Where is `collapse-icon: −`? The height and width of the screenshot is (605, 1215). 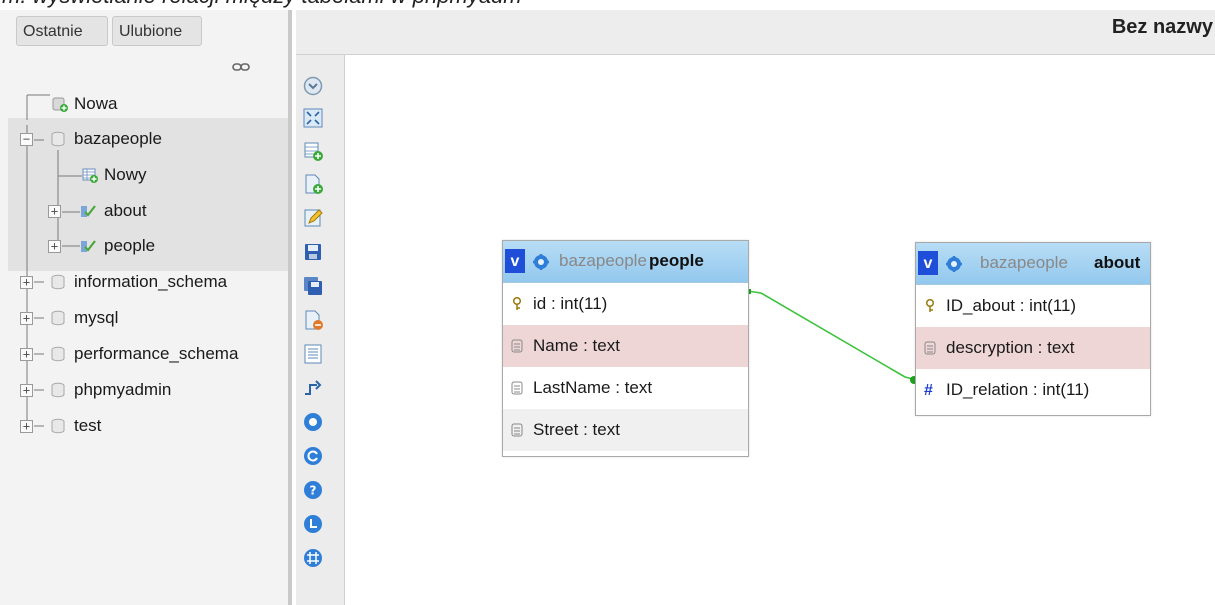
collapse-icon: − is located at coordinates (26, 139).